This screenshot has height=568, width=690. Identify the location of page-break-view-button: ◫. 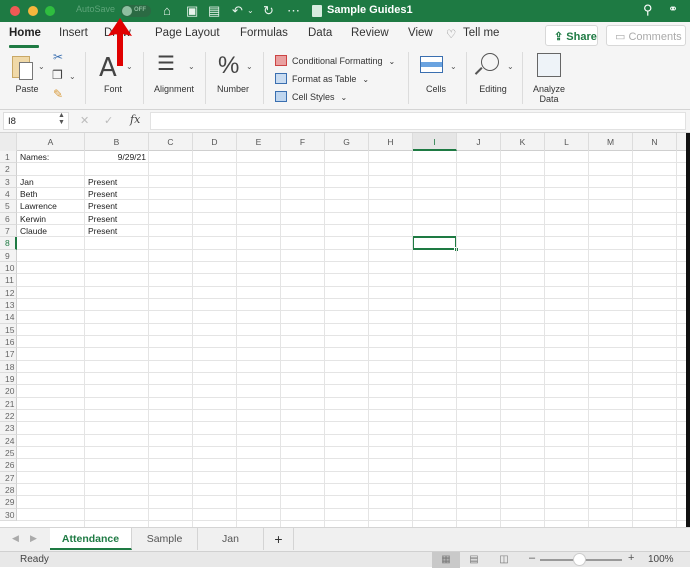
(504, 560).